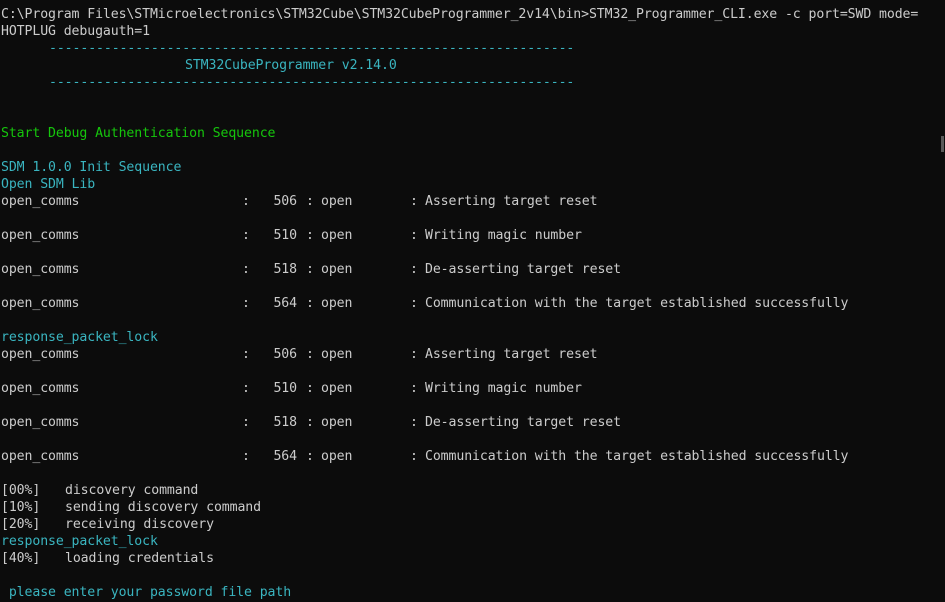  Describe the element at coordinates (21, 558) in the screenshot. I see `progress-percent: [40%]` at that location.